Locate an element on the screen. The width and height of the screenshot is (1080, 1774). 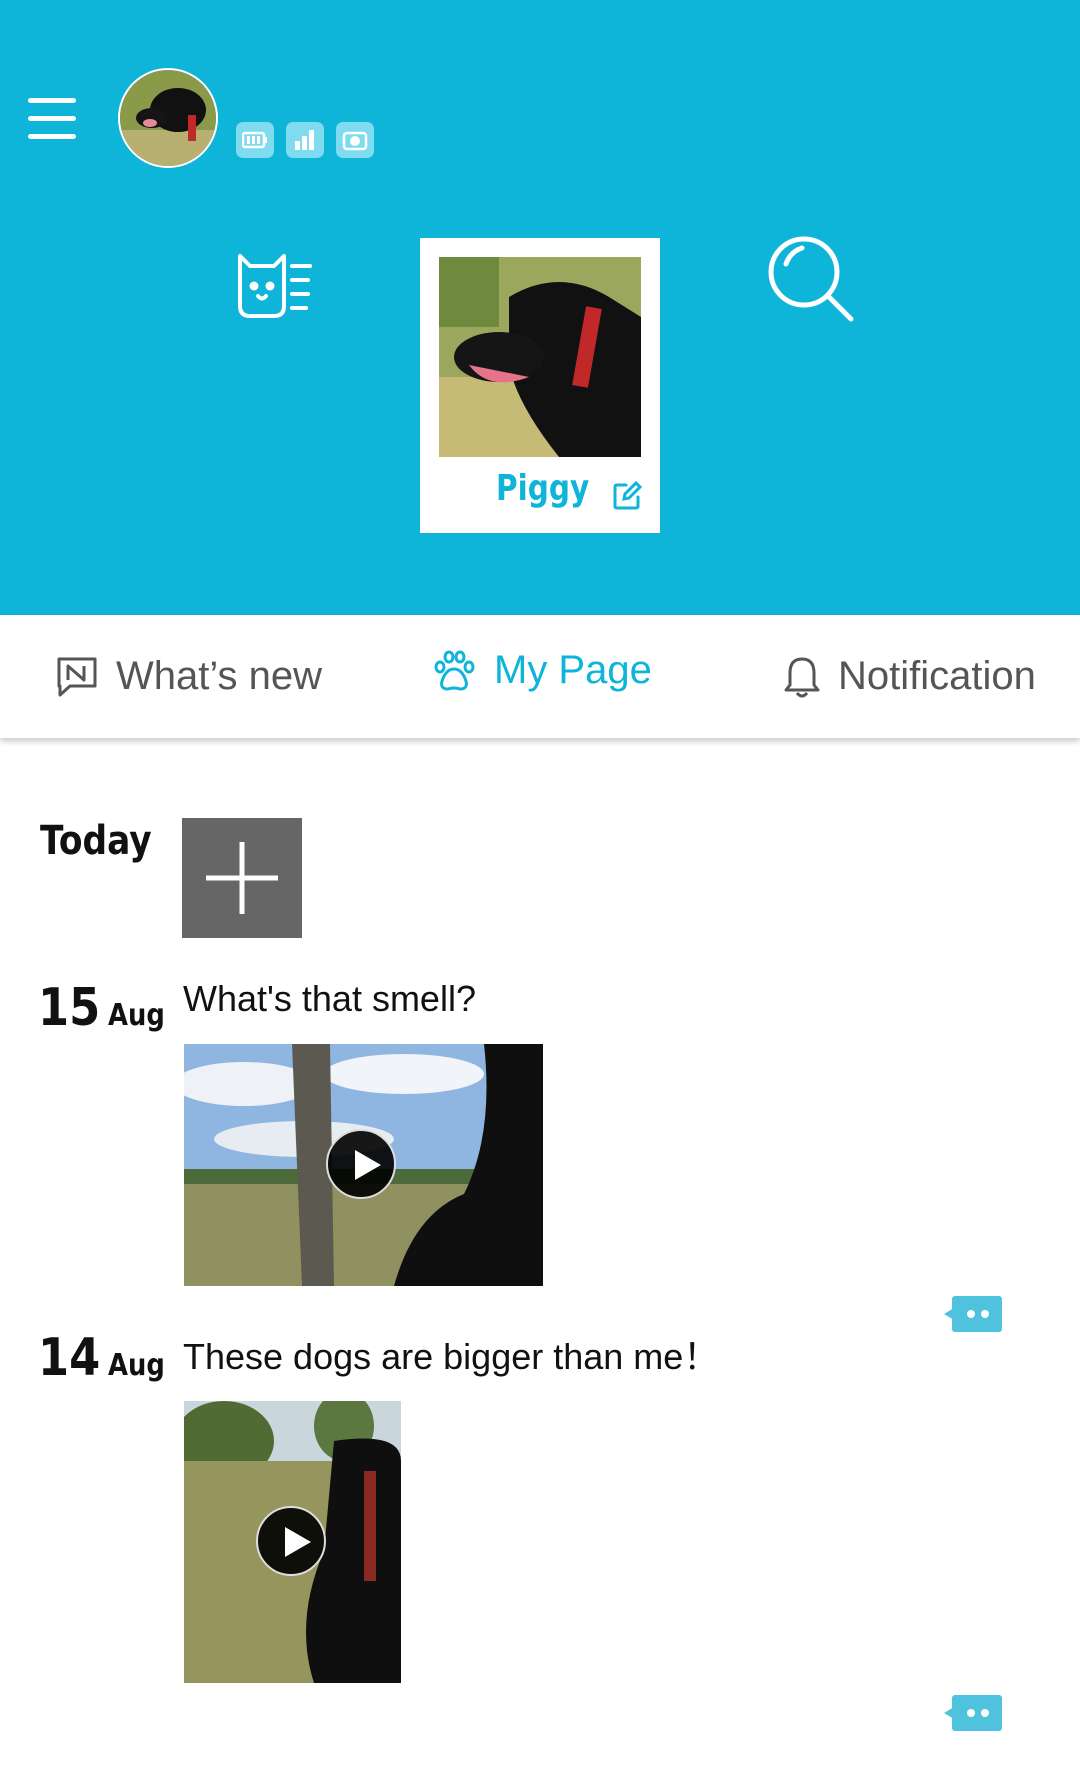
menu-icon is located at coordinates (54, 120).